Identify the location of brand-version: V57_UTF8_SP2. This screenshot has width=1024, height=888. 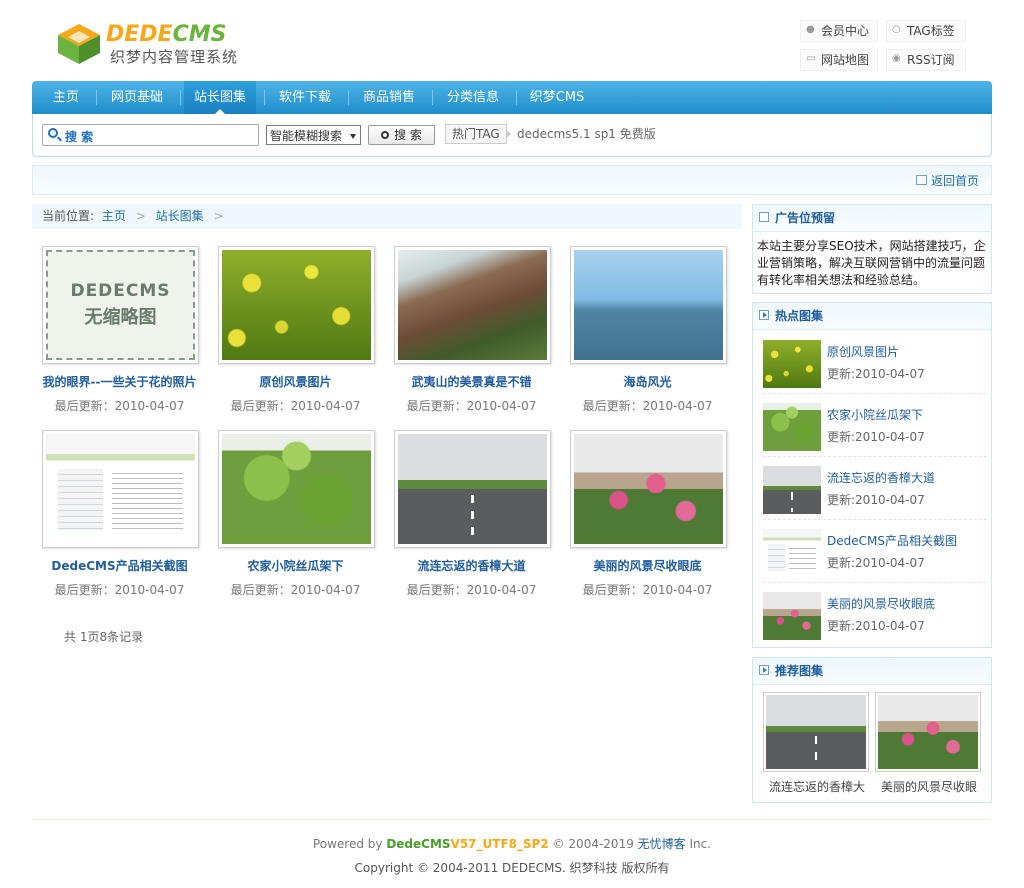
(499, 844).